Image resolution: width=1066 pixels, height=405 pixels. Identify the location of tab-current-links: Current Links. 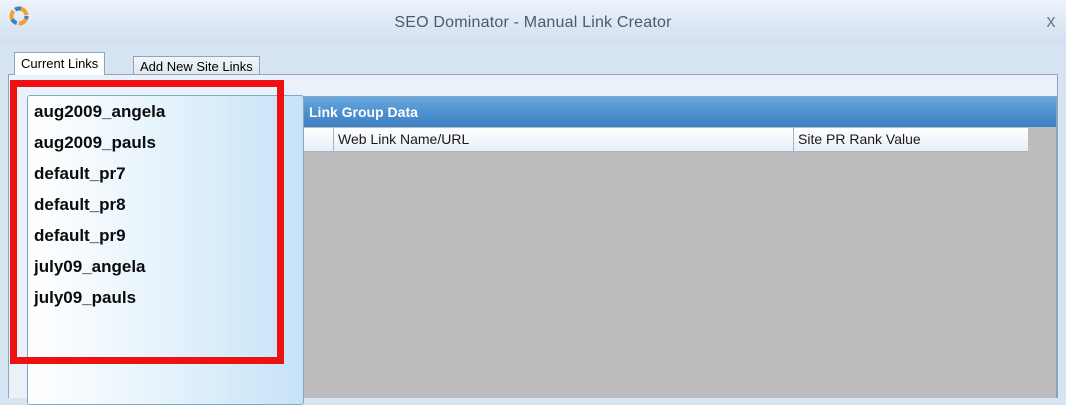
(60, 63).